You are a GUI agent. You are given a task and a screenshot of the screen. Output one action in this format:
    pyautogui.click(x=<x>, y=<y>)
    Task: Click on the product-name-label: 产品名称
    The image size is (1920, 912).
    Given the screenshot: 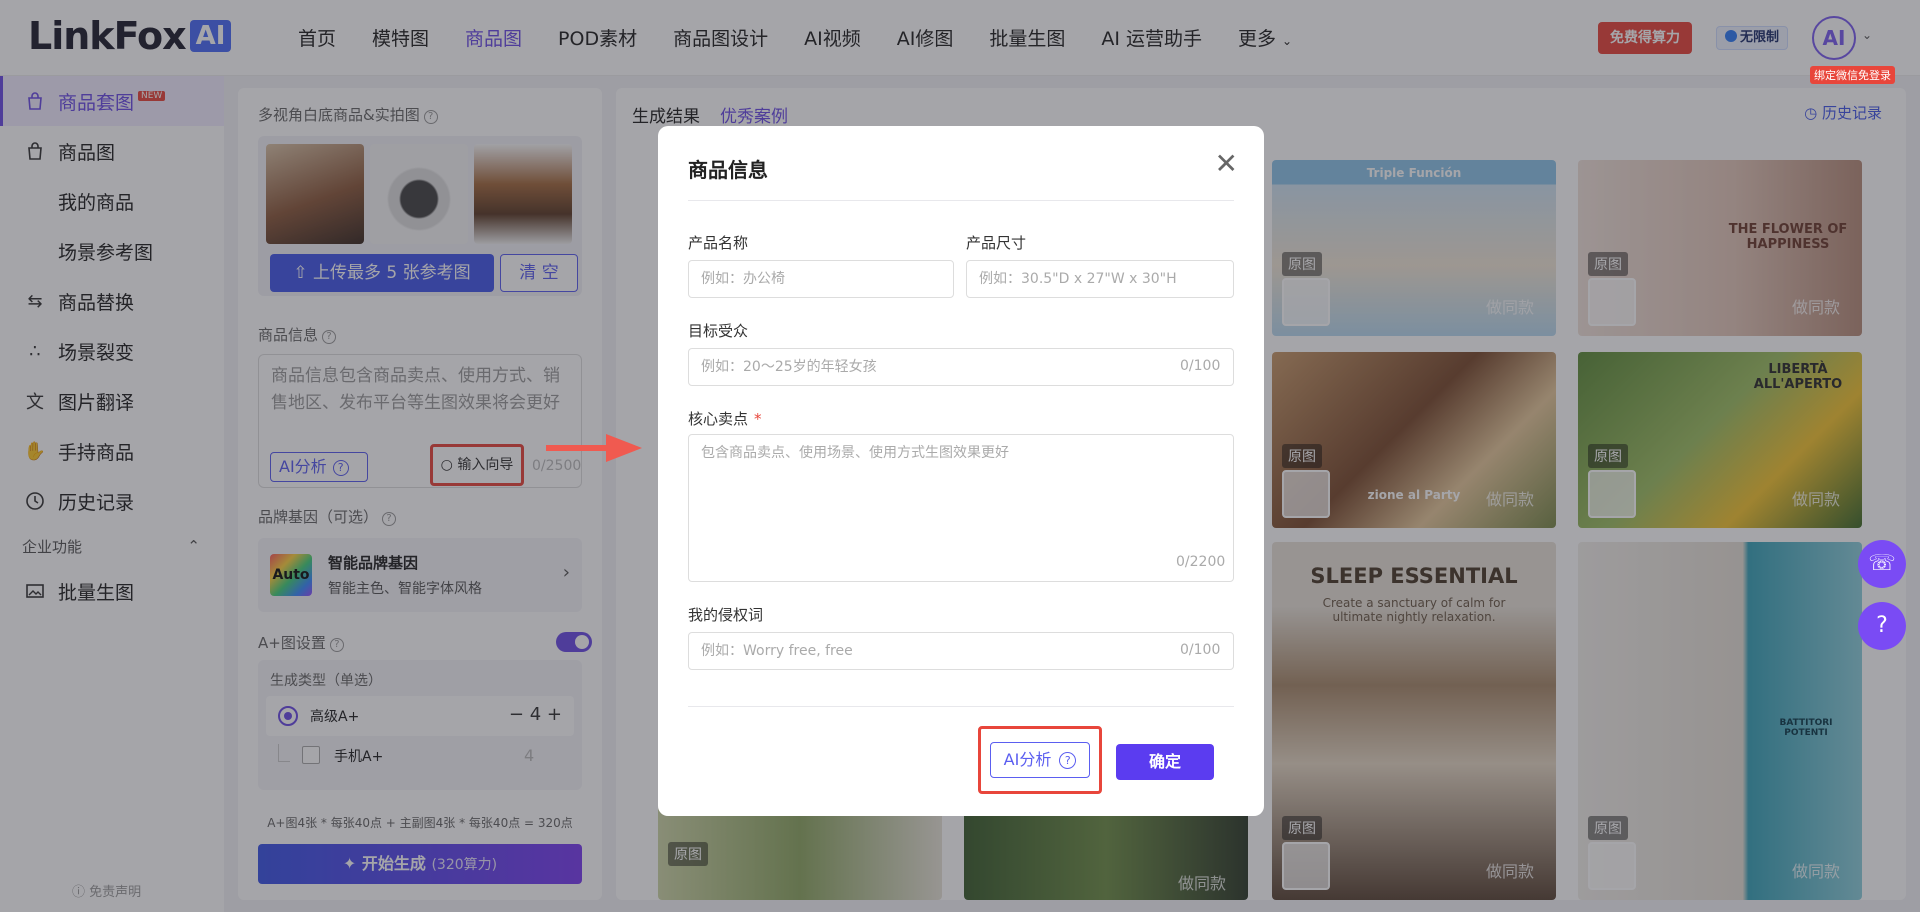 What is the action you would take?
    pyautogui.click(x=718, y=243)
    